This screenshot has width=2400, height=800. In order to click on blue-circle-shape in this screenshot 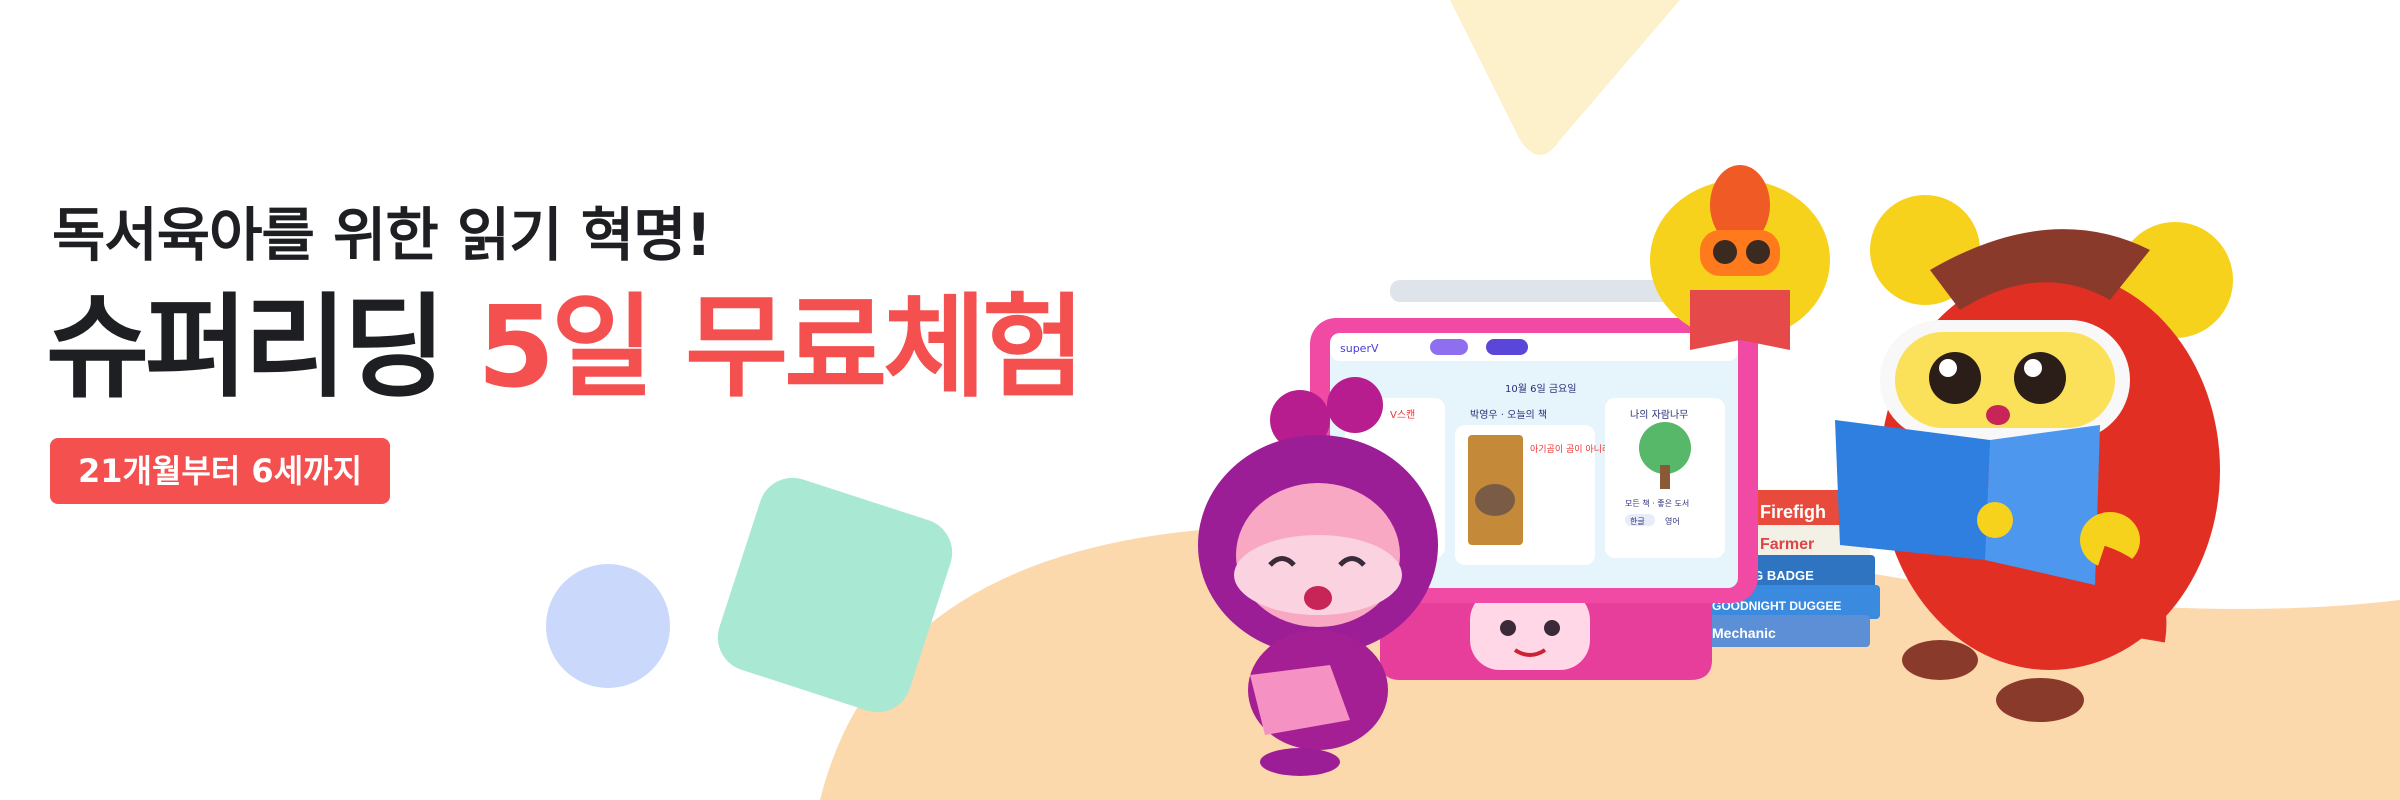, I will do `click(608, 626)`.